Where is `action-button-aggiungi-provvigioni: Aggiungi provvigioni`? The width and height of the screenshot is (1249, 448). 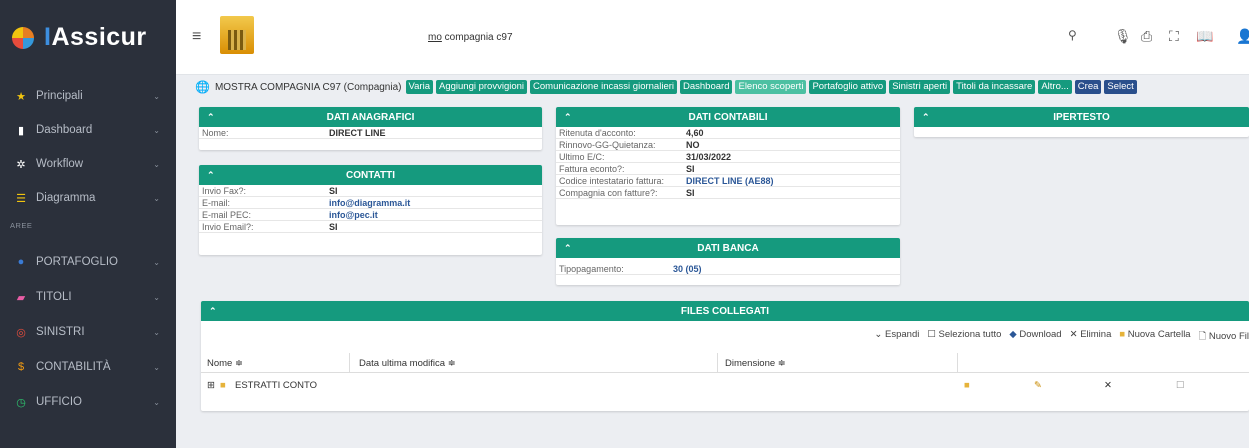 action-button-aggiungi-provvigioni: Aggiungi provvigioni is located at coordinates (481, 87).